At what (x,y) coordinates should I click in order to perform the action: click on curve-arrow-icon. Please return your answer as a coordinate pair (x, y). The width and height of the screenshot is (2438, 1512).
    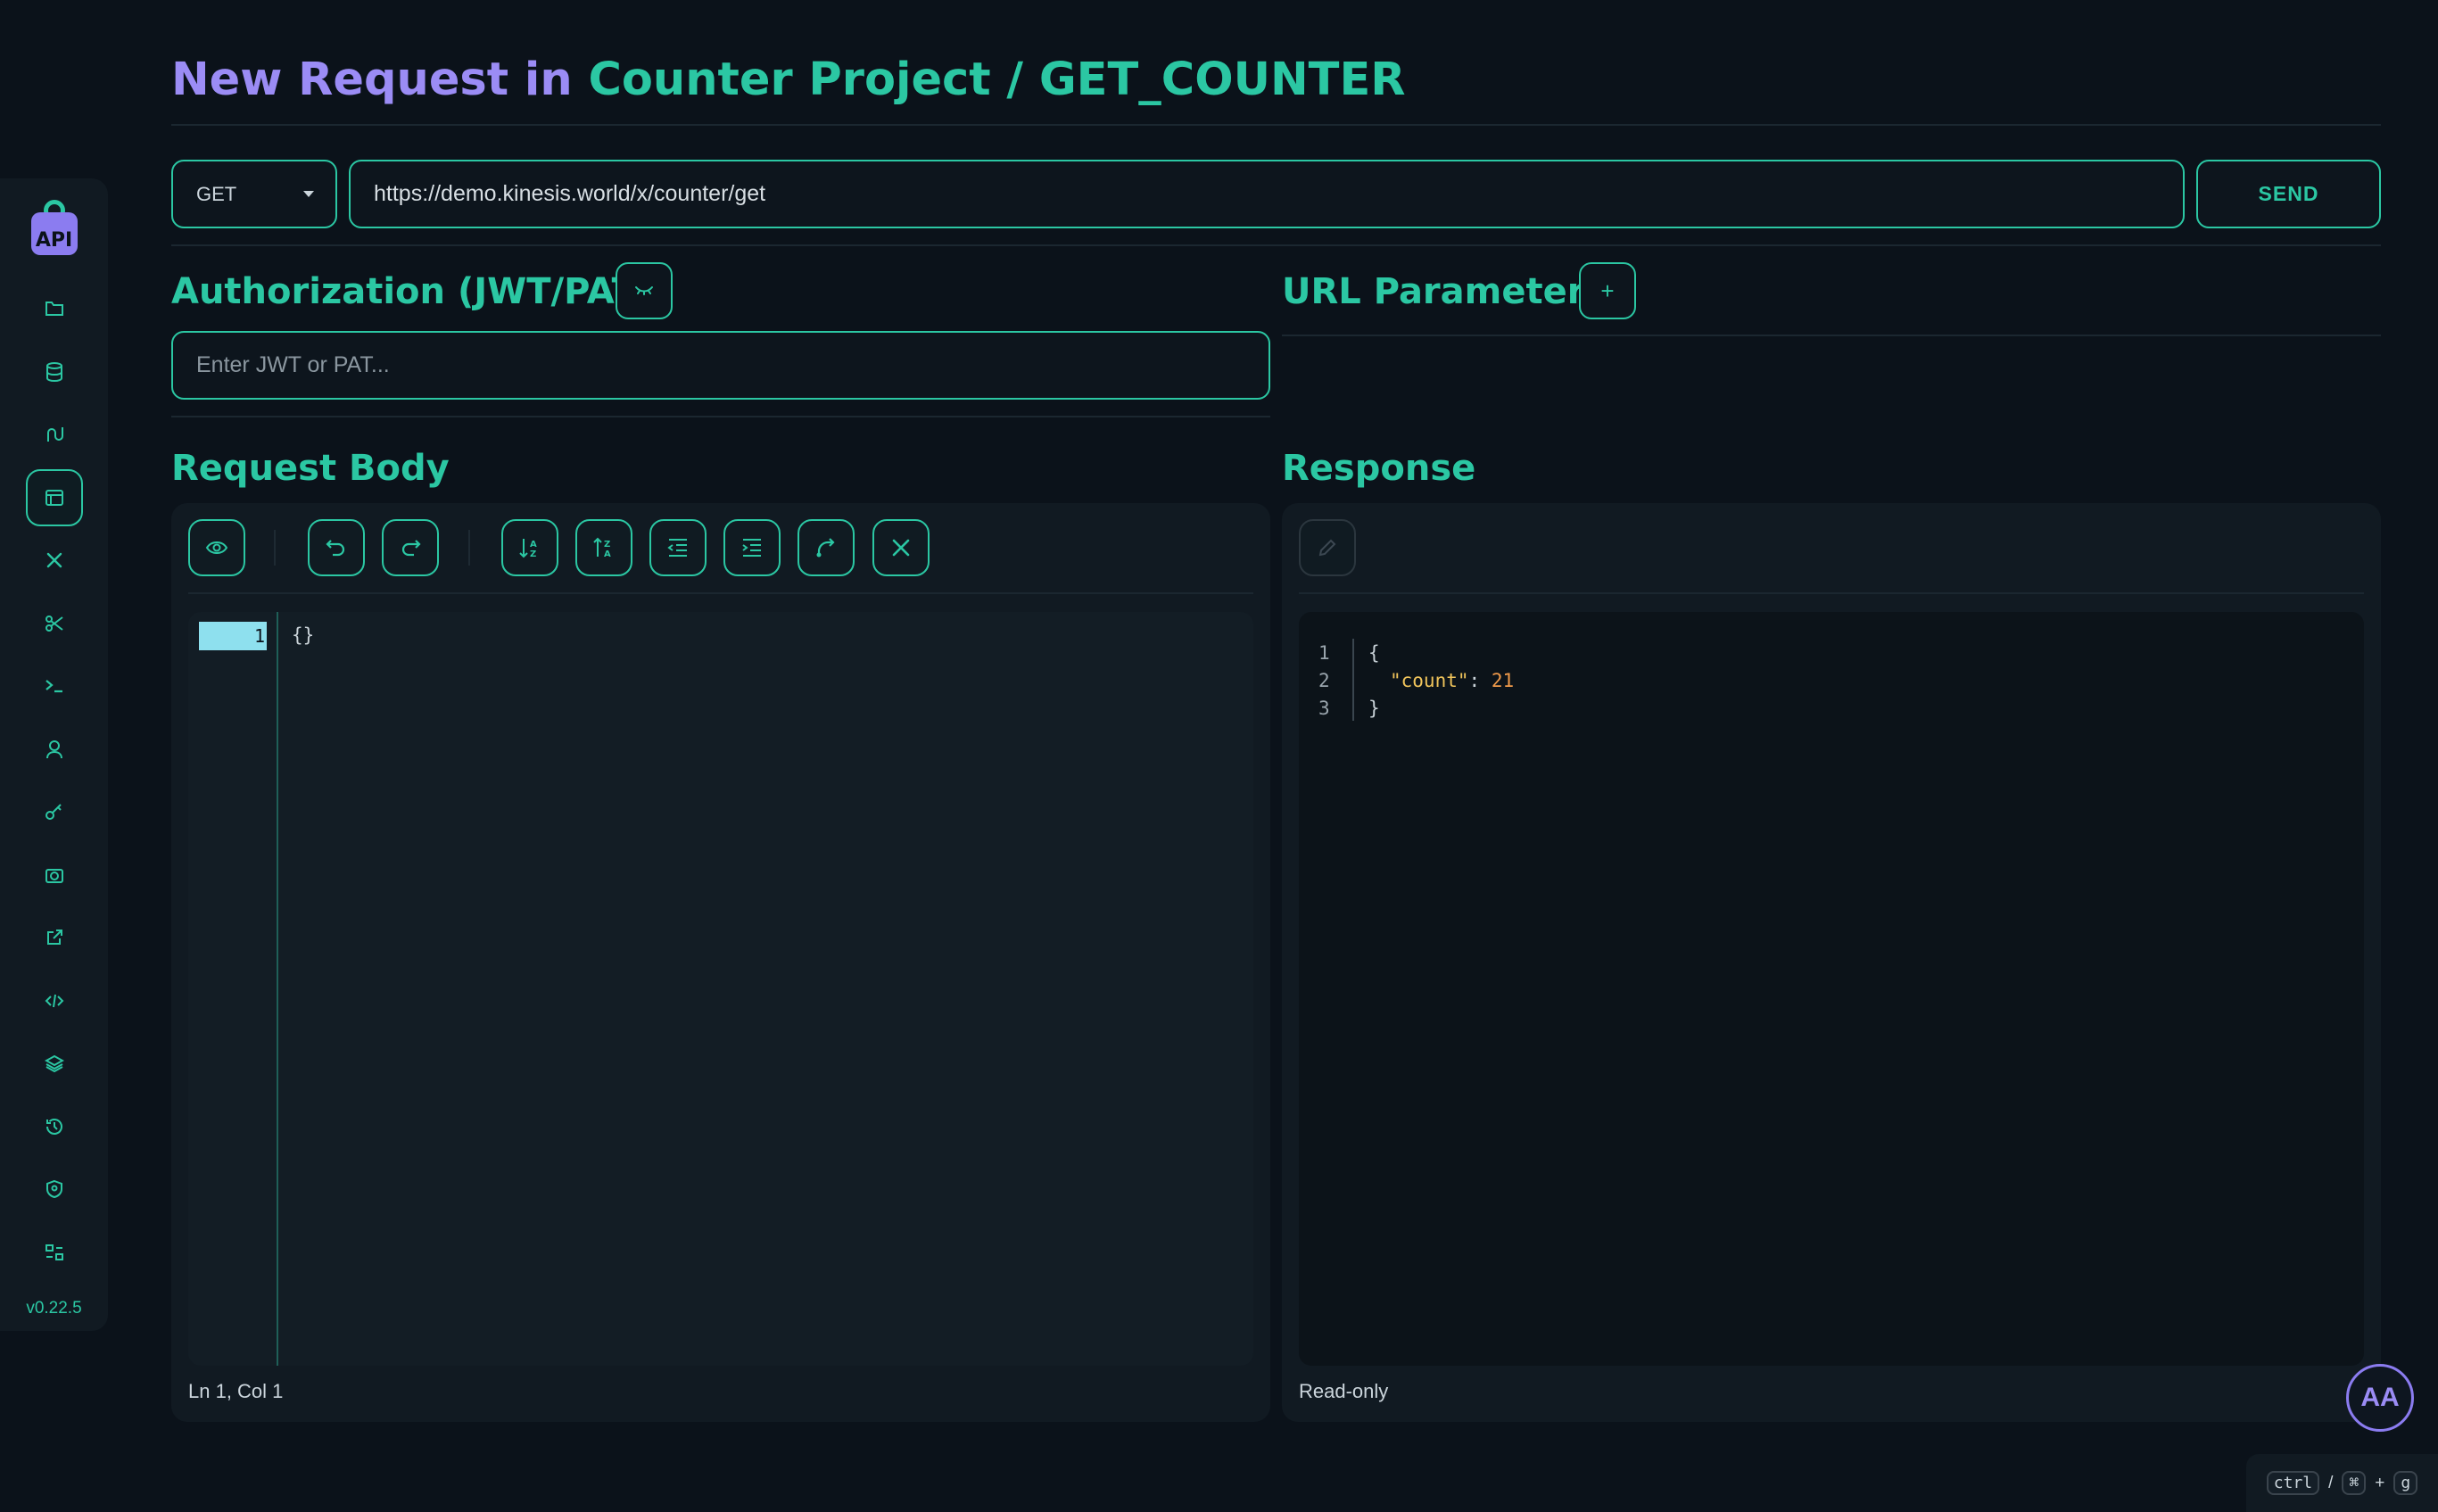
    Looking at the image, I should click on (825, 548).